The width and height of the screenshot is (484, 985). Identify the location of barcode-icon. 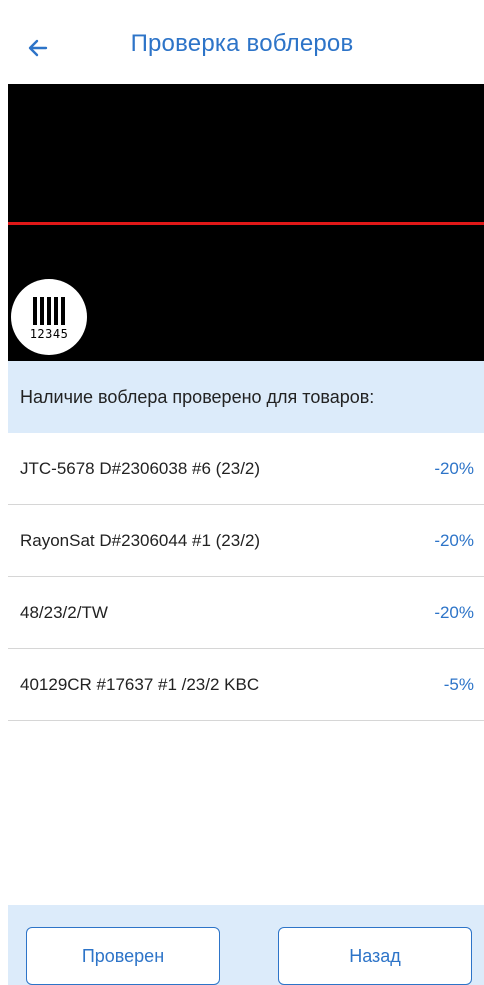
(49, 311).